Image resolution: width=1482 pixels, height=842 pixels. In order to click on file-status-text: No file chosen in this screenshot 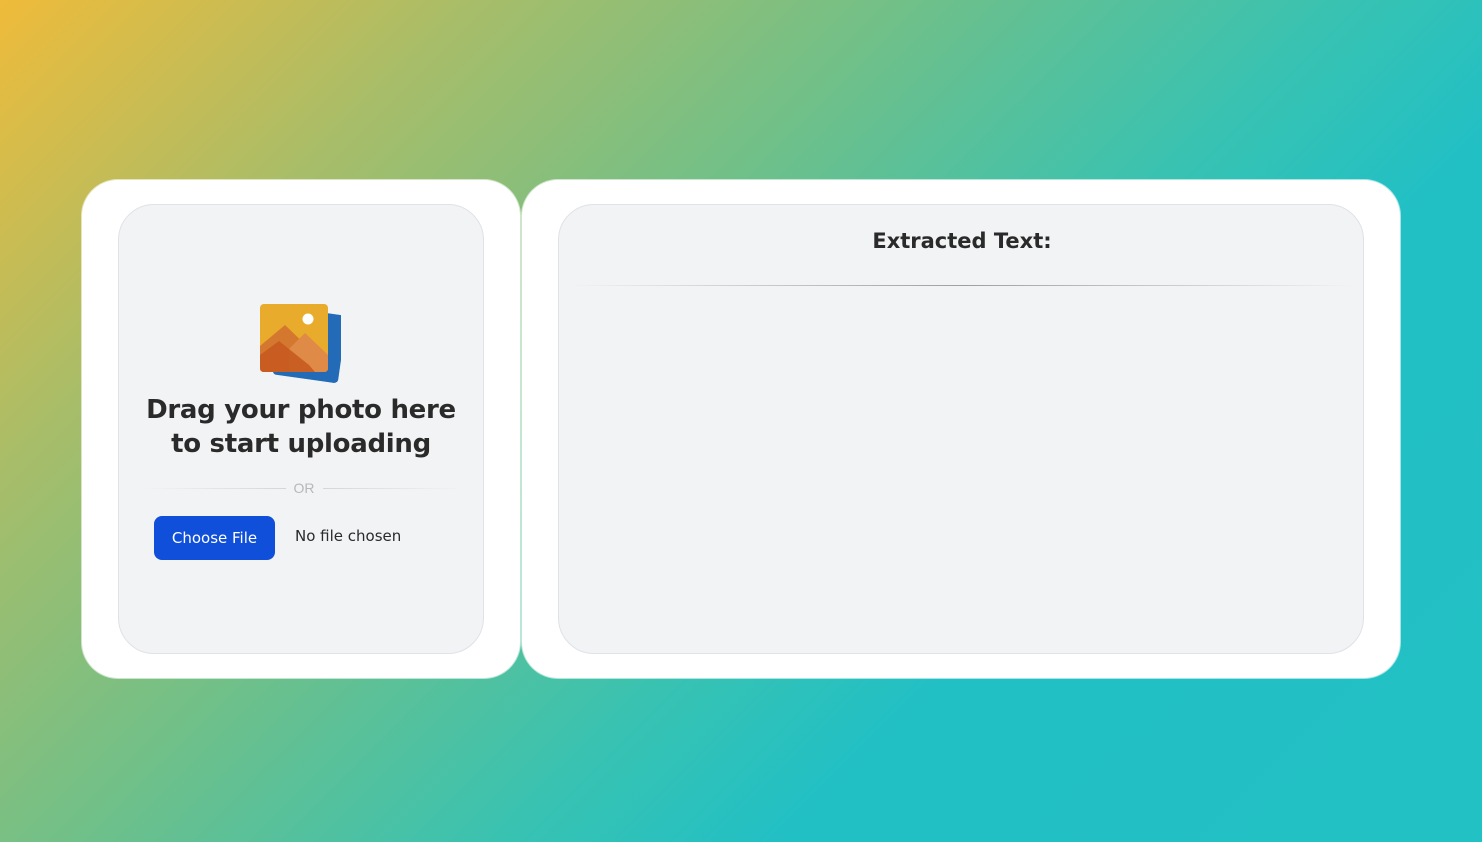, I will do `click(348, 536)`.